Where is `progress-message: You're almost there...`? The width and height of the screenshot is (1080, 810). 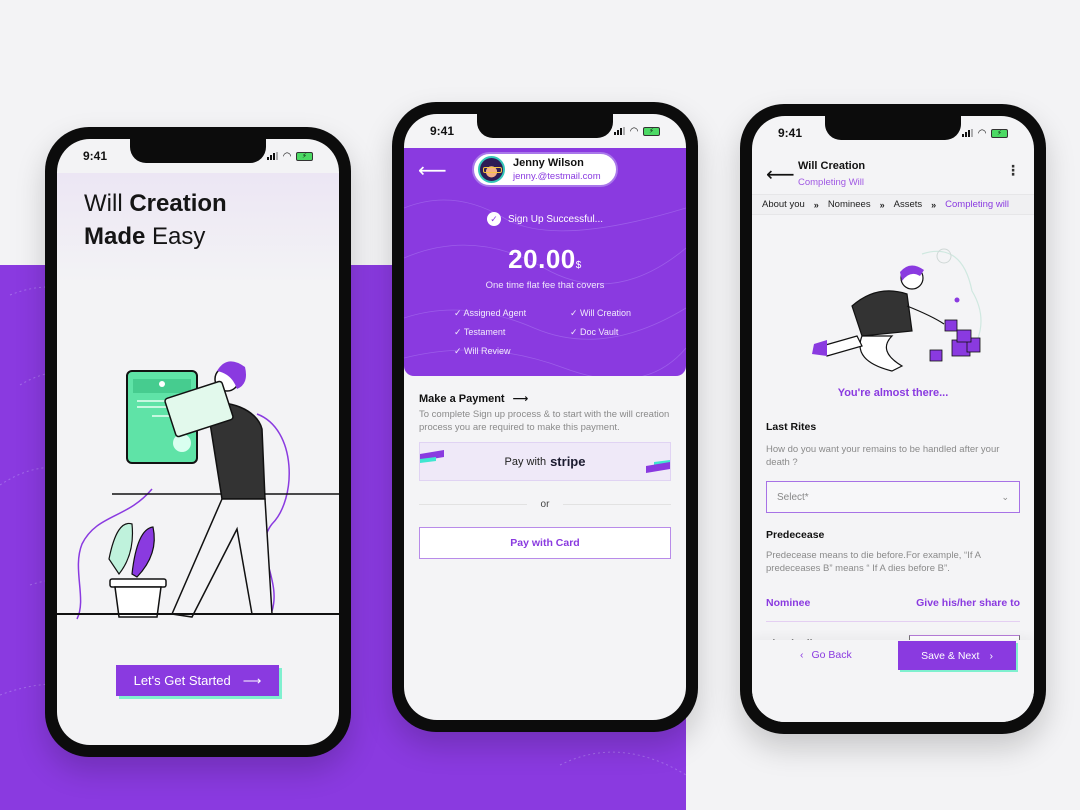
progress-message: You're almost there... is located at coordinates (893, 393).